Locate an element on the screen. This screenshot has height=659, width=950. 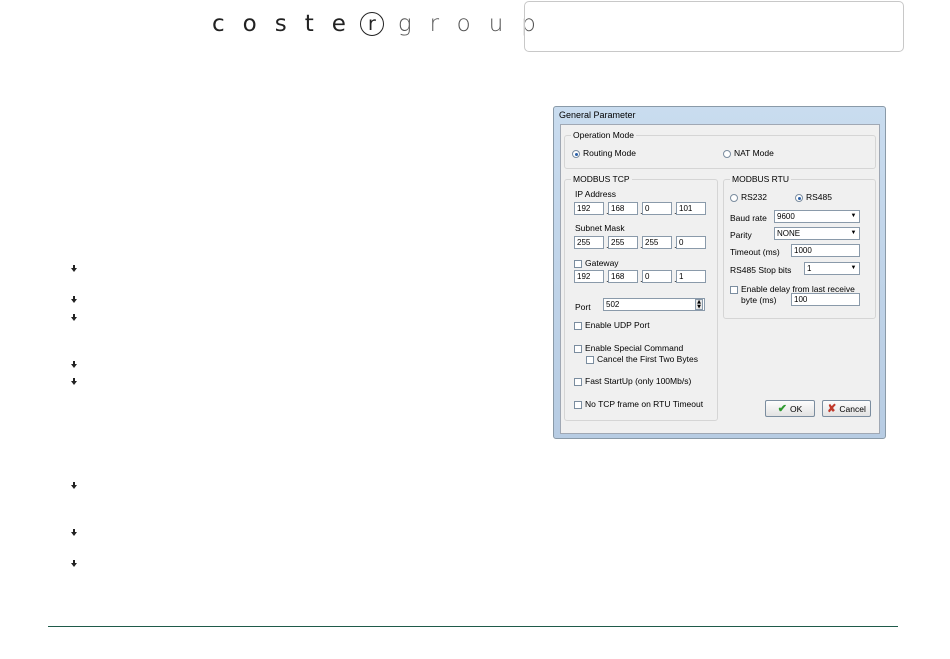
rs485-label: RS485 is located at coordinates (819, 197).